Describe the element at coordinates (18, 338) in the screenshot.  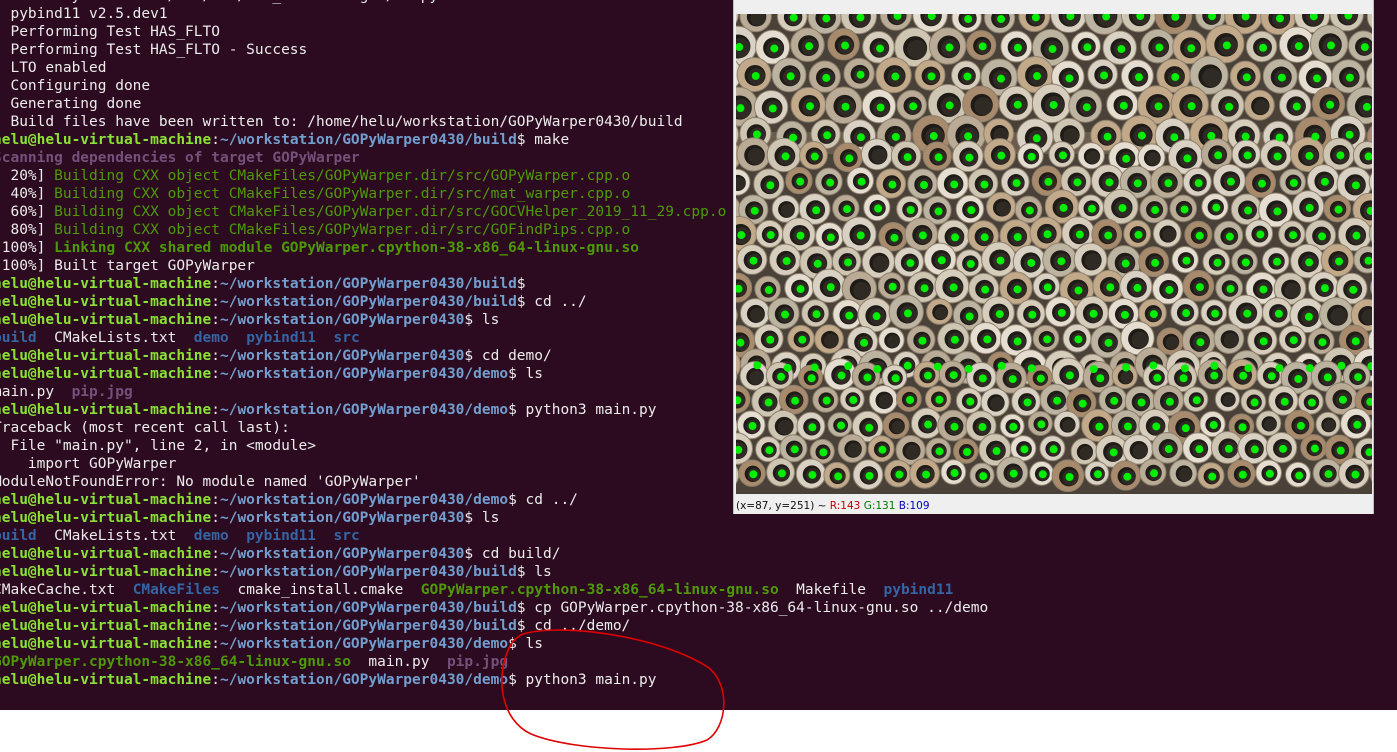
I see `terminal-text: build` at that location.